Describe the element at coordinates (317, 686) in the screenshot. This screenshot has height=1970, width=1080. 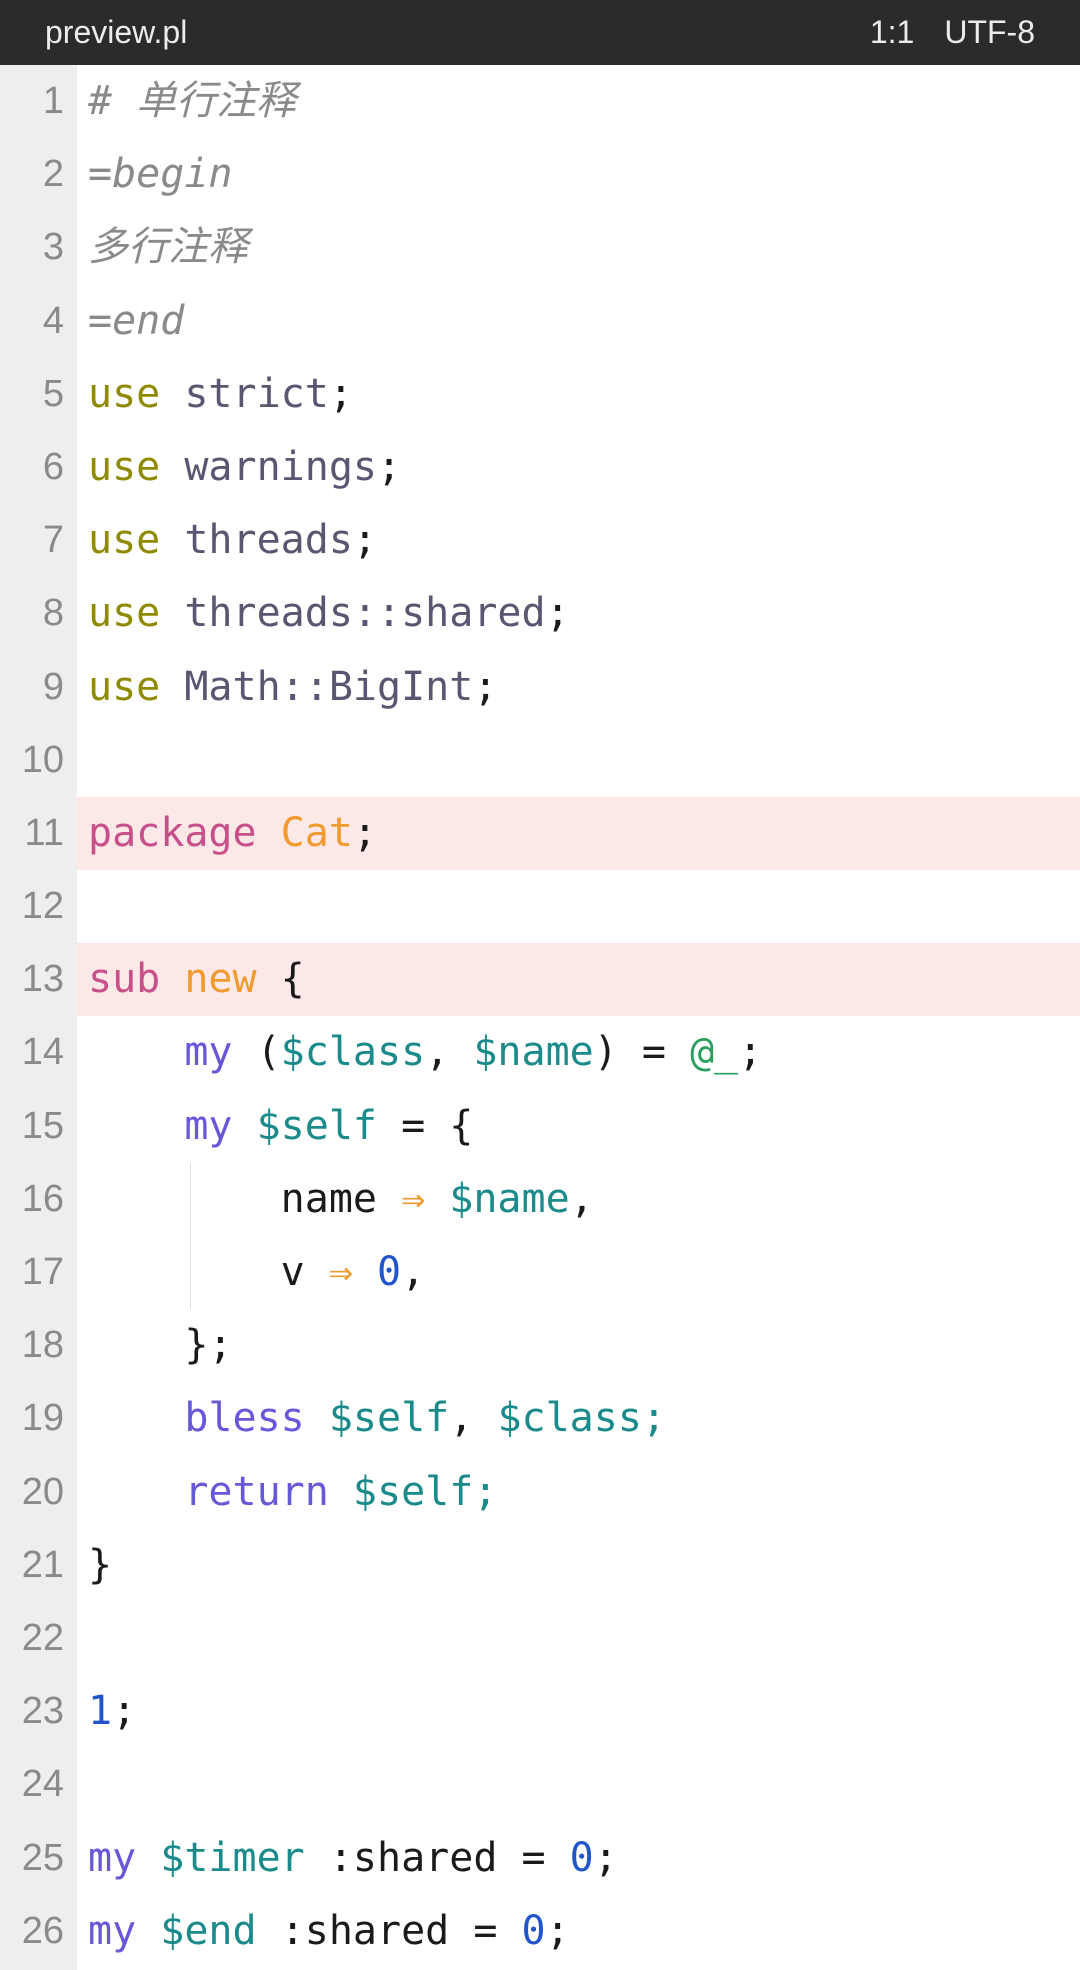
I see `code-token: Math::BigInt` at that location.